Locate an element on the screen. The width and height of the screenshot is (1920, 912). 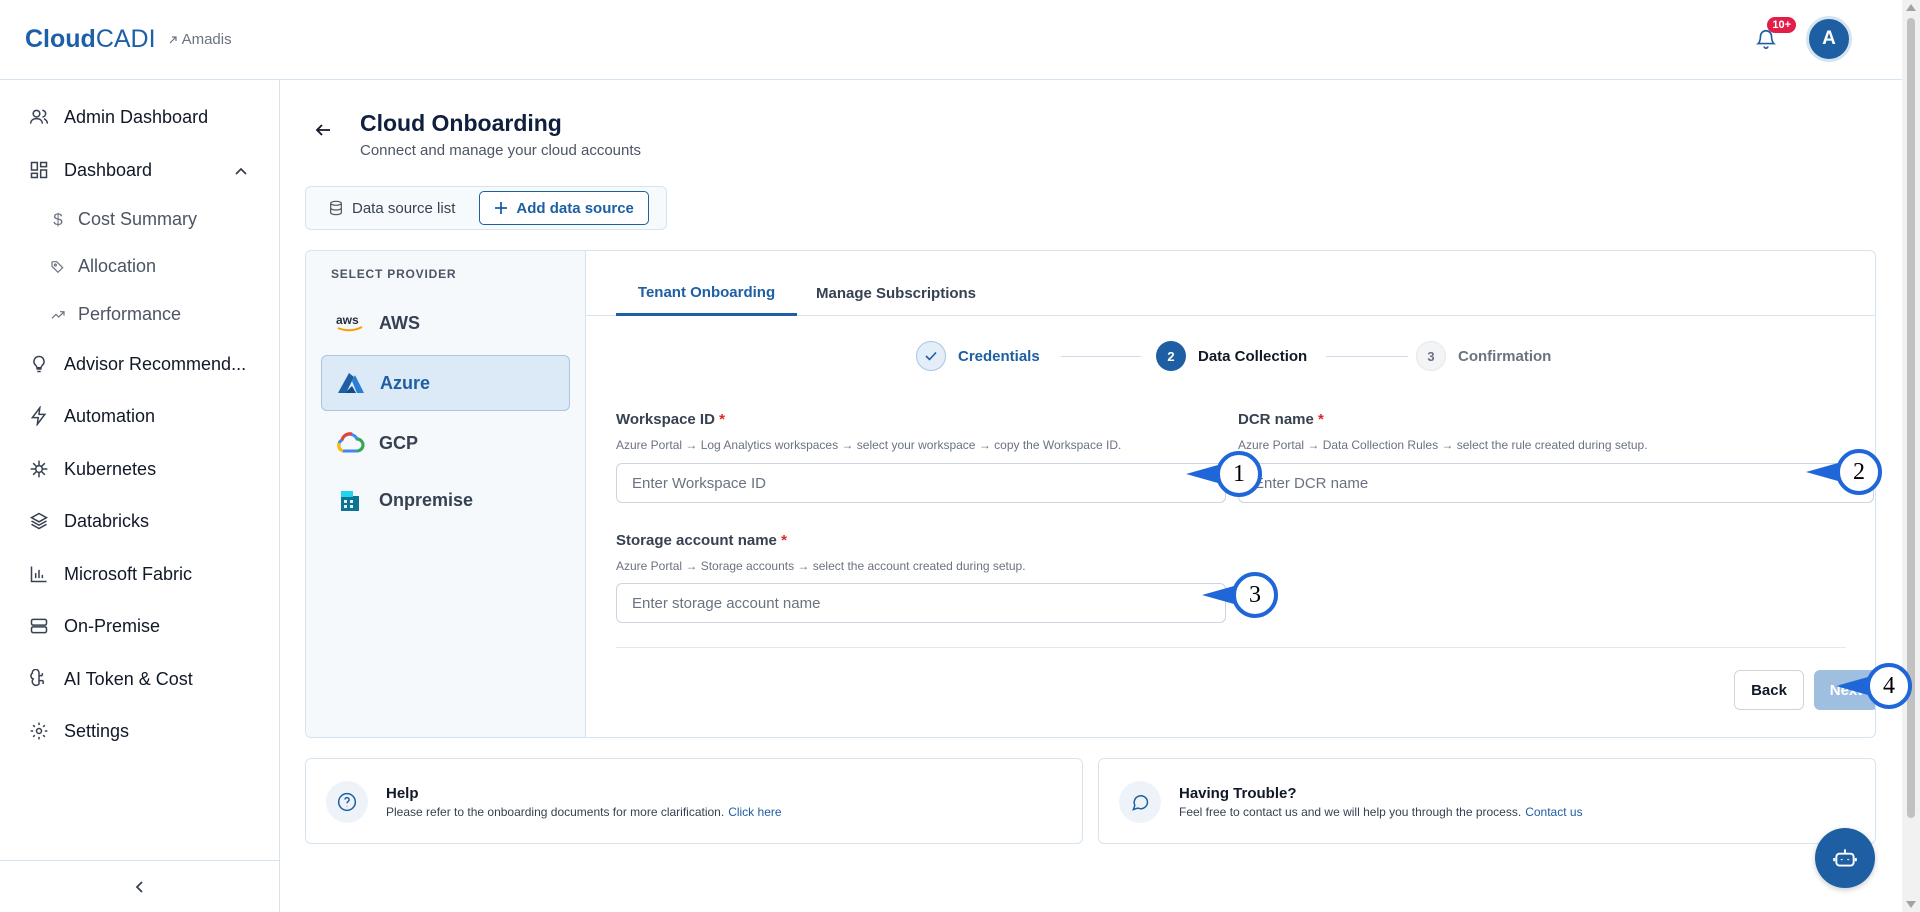
sidebar-item-ai-token-cost: AI Token & Cost is located at coordinates (110, 679).